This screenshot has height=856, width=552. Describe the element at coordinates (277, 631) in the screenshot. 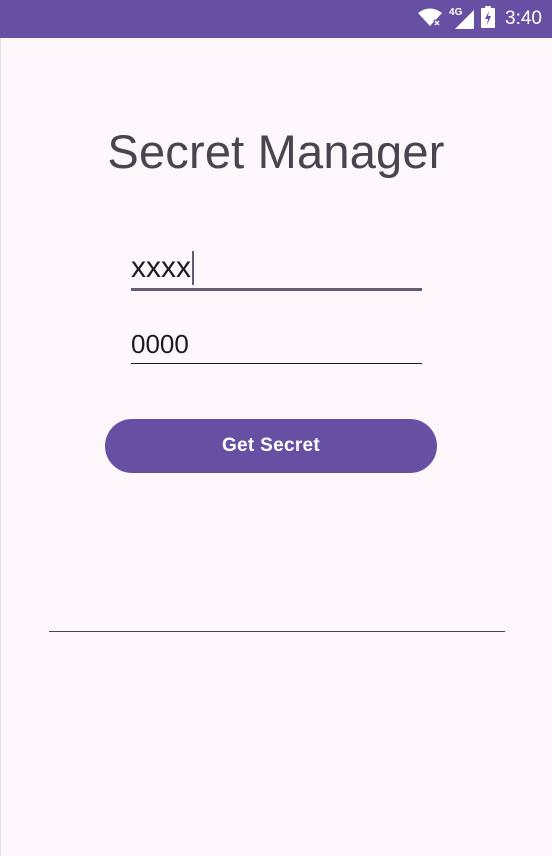

I see `result-divider` at that location.